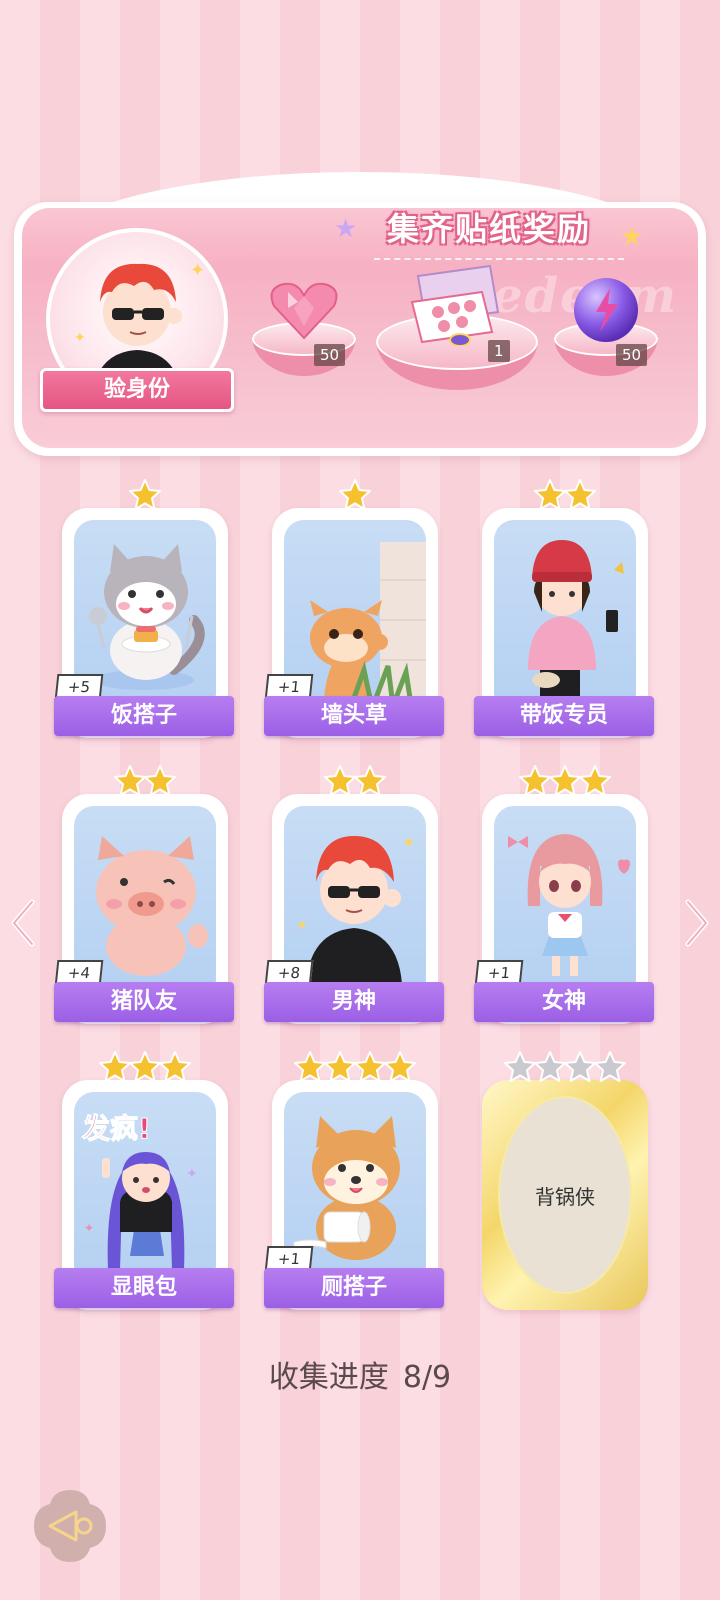  I want to click on sticker-name: 饭搭子, so click(143, 715).